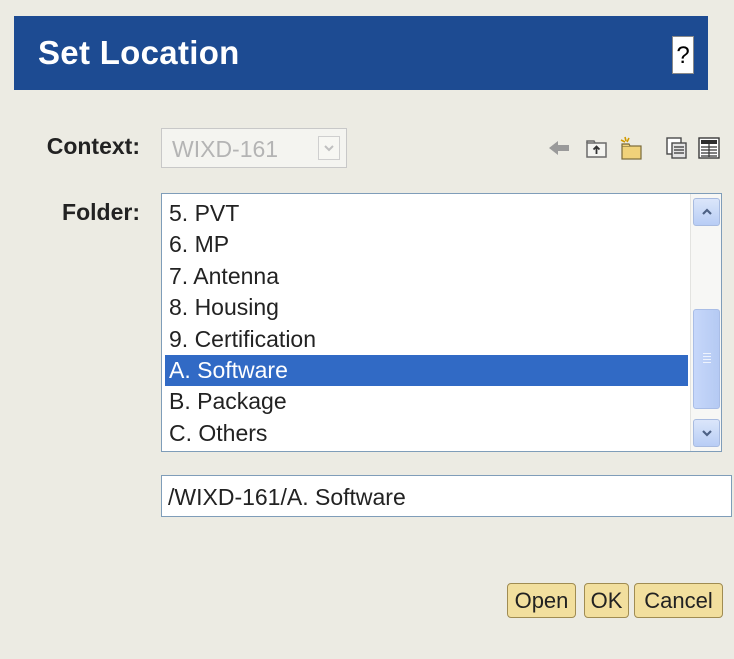 This screenshot has height=659, width=734. I want to click on list-scrollbar, so click(705, 322).